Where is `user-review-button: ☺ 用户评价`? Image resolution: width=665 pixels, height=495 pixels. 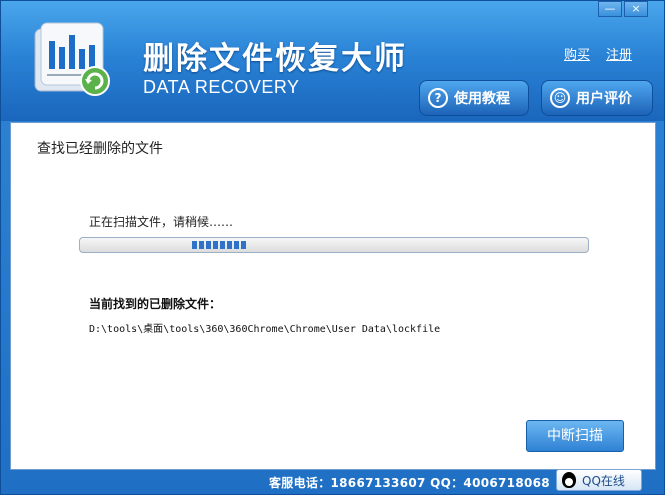
user-review-button: ☺ 用户评价 is located at coordinates (597, 98).